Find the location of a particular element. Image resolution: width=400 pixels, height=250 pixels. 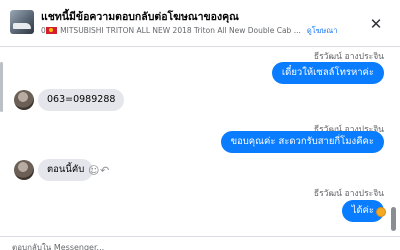

view-ad-link: ดูโฆษณา is located at coordinates (322, 30).